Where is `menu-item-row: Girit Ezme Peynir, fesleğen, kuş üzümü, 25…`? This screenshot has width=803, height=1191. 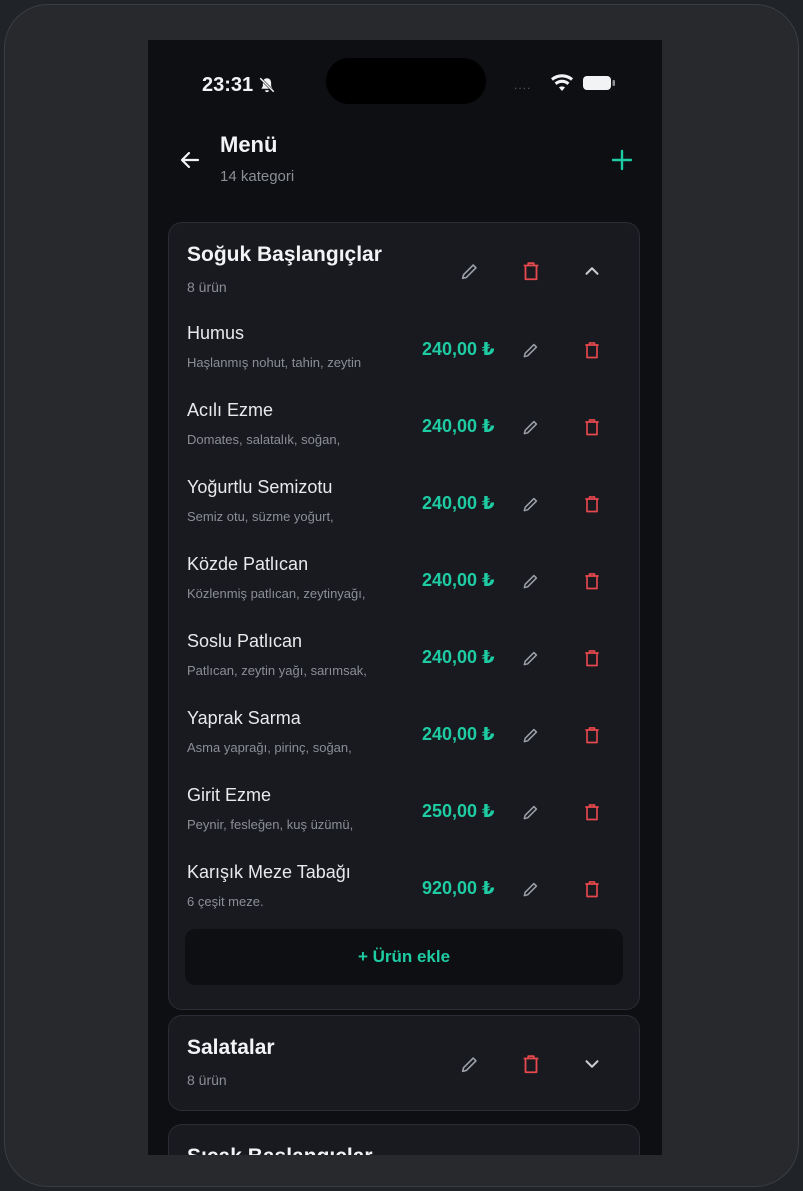
menu-item-row: Girit Ezme Peynir, fesleğen, kuş üzümü, 25… is located at coordinates (405, 823).